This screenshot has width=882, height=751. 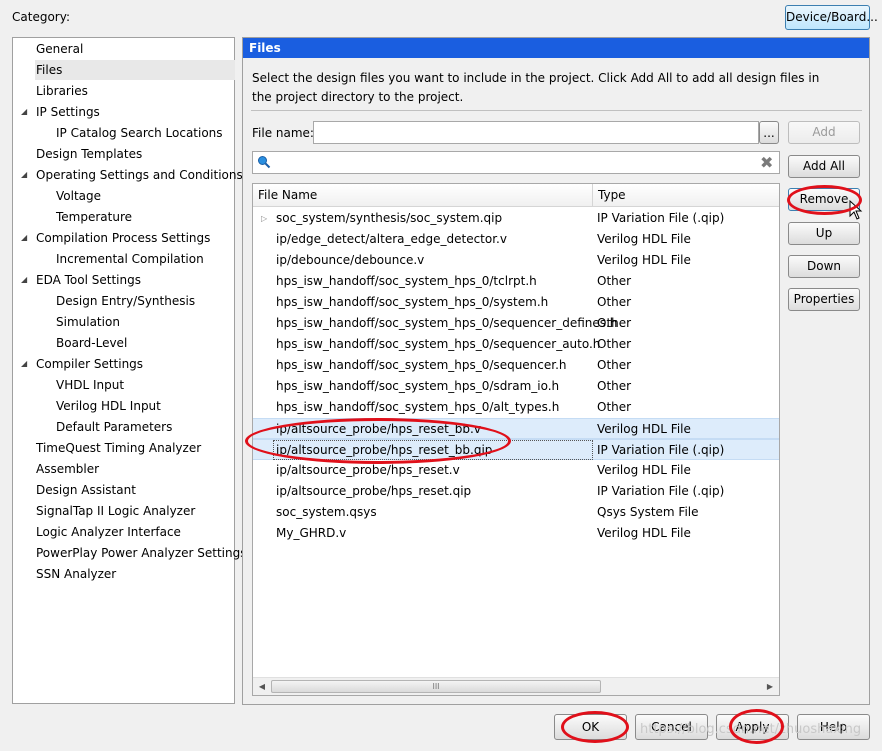 I want to click on cell-file-type: Qsys System File, so click(x=648, y=512).